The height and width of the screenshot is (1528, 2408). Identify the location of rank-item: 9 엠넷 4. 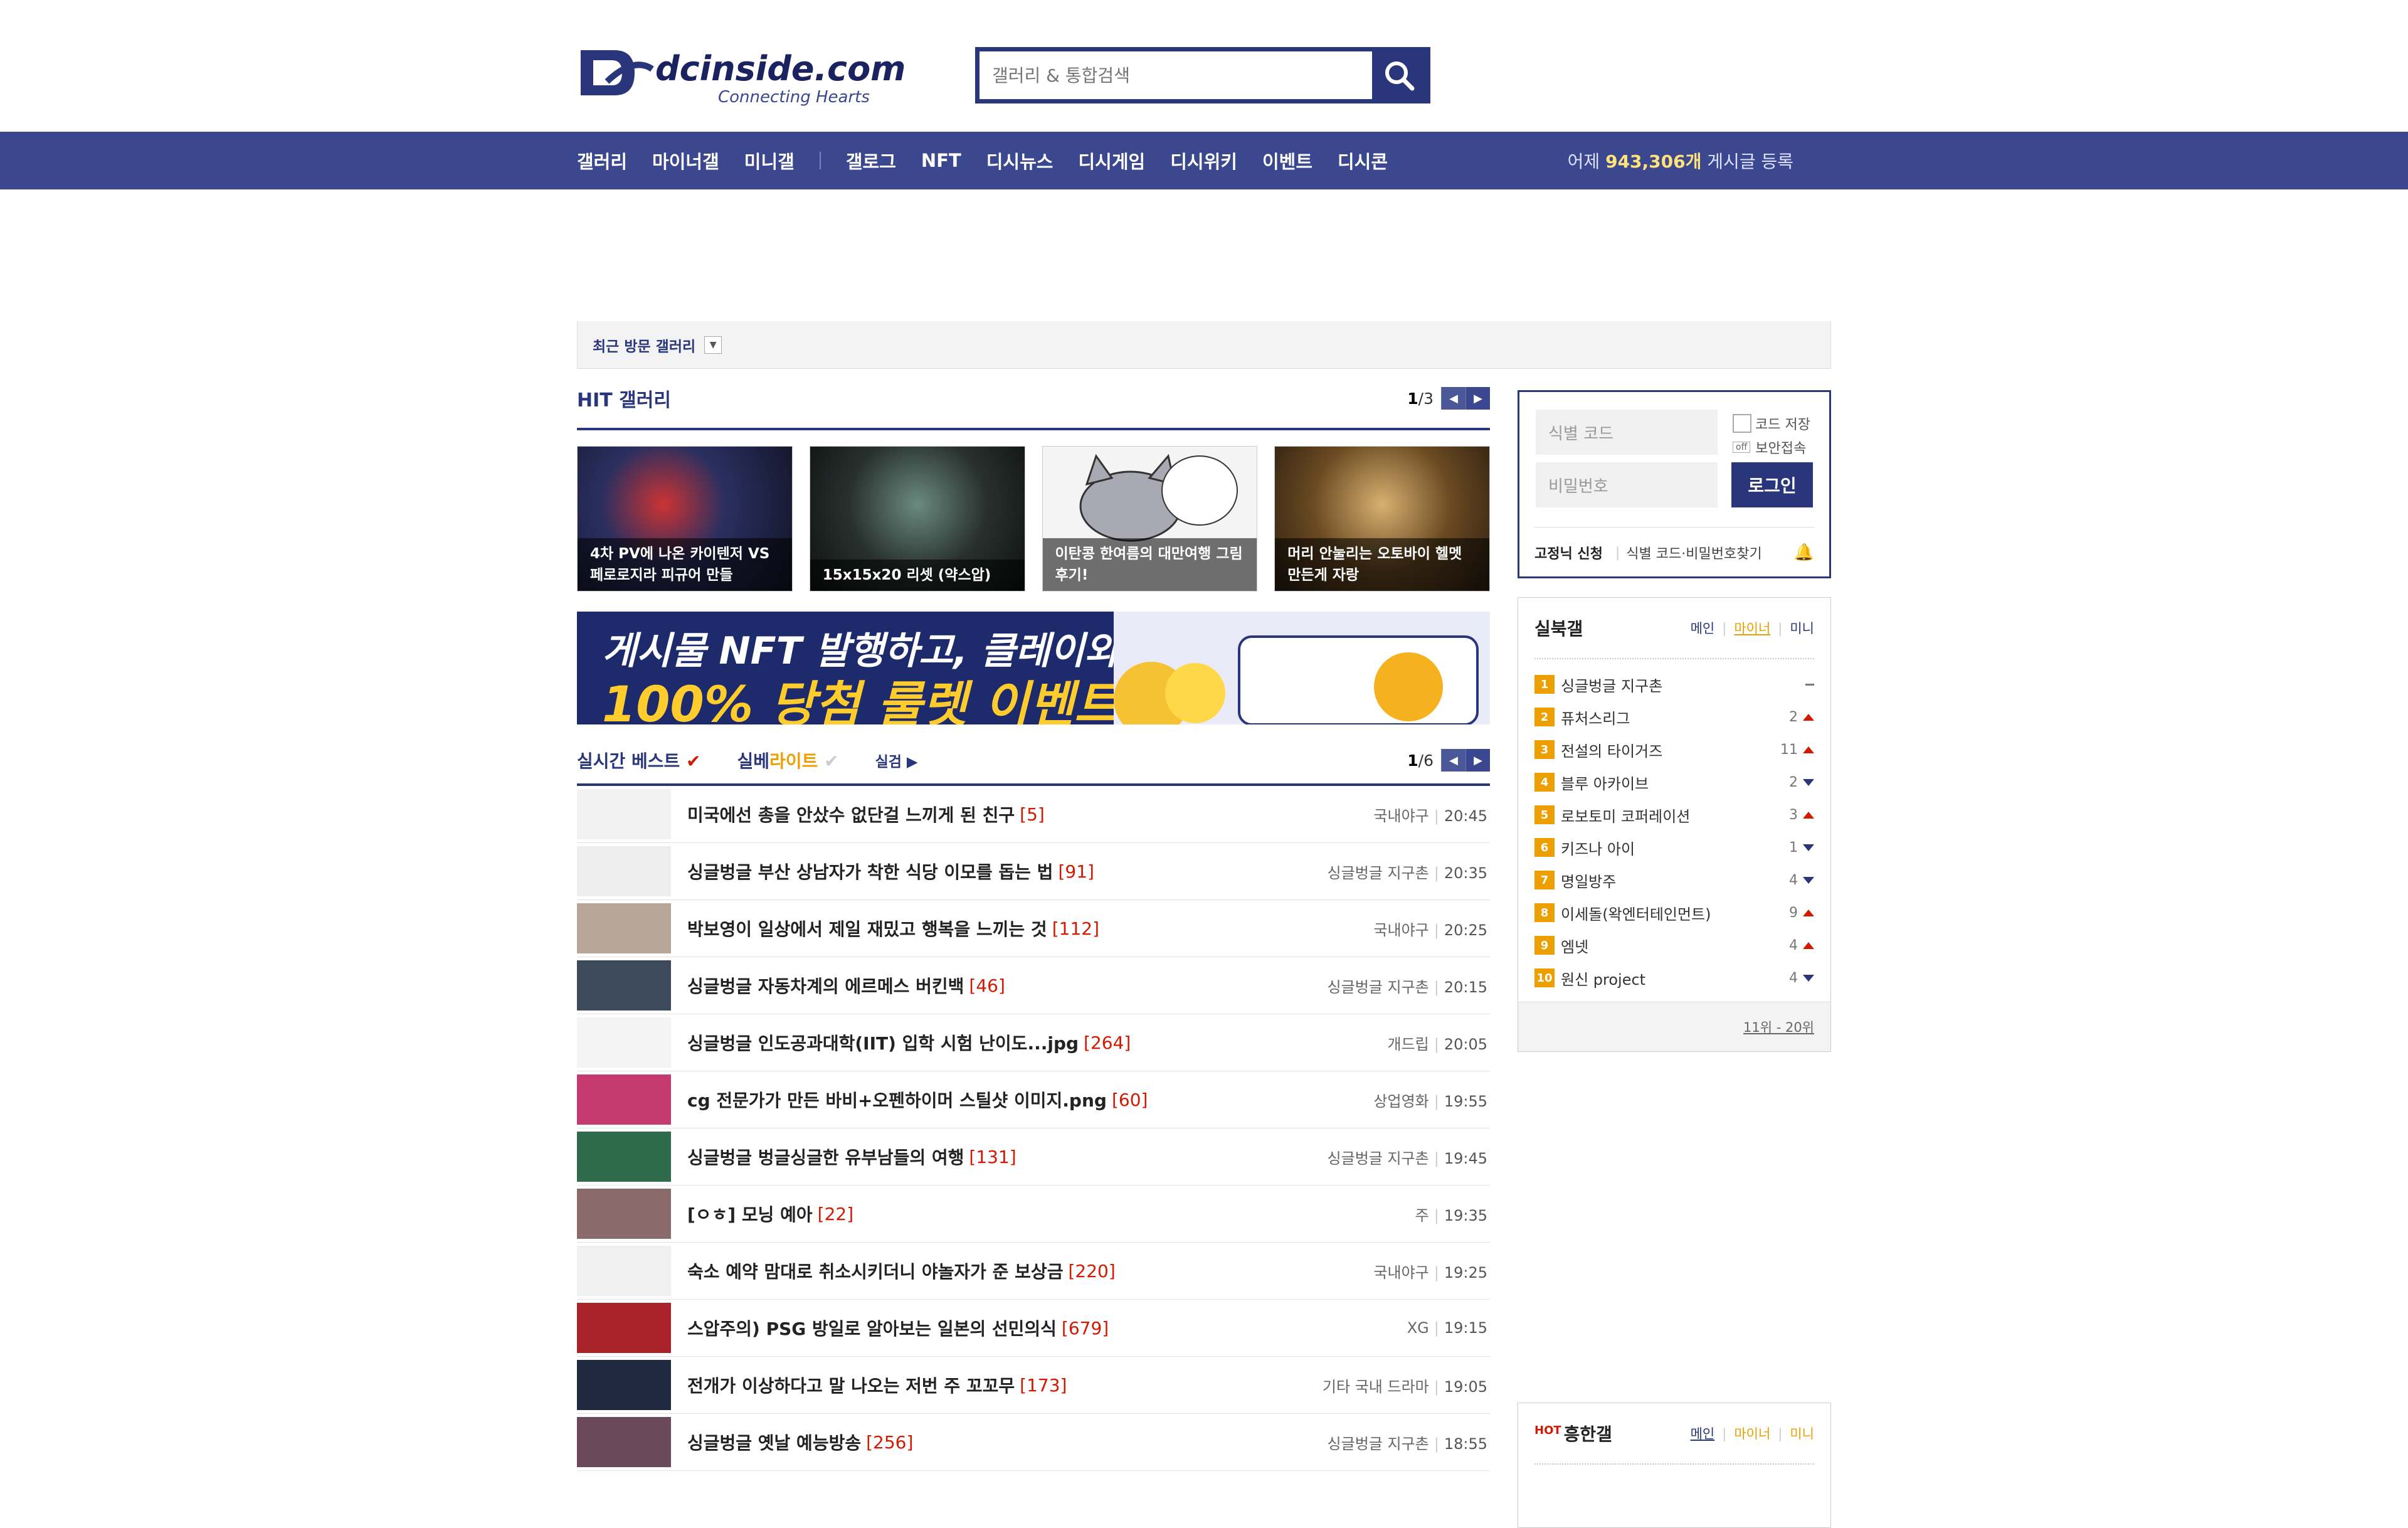
(1674, 945).